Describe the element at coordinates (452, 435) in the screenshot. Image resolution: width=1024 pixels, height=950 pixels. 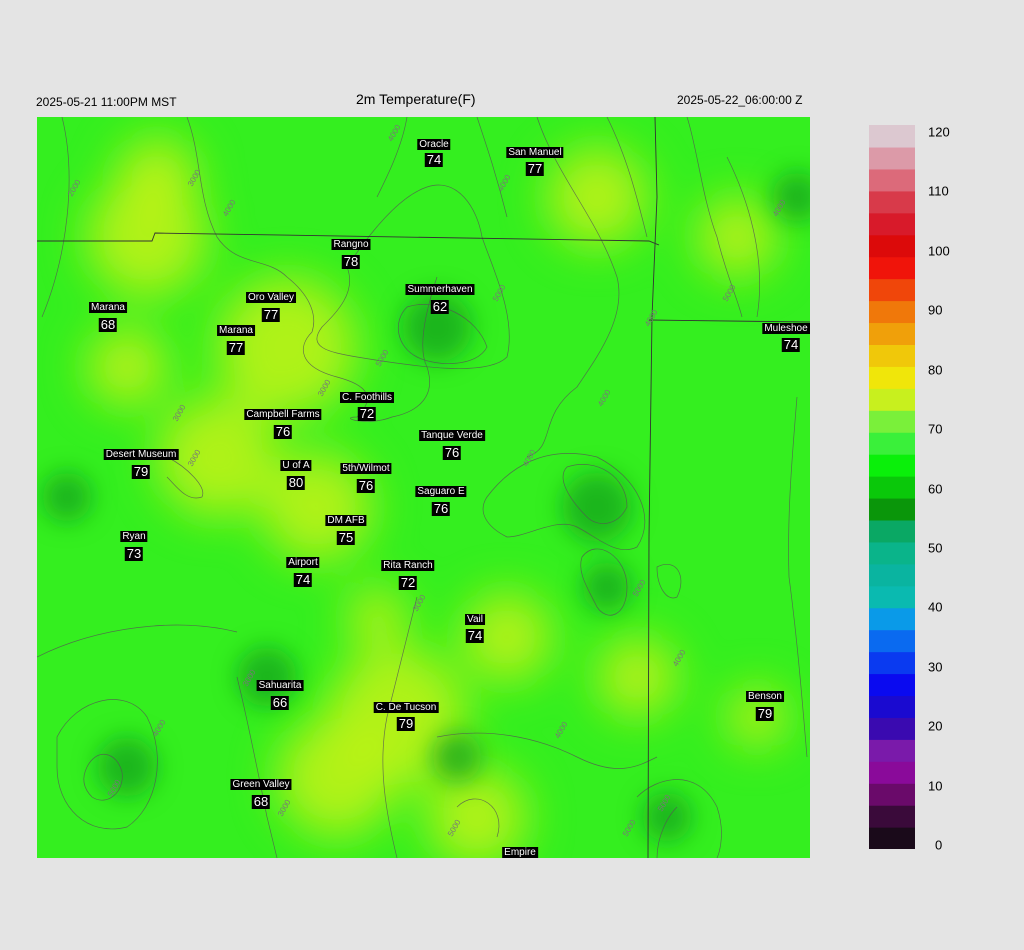
I see `station-name: Tanque Verde` at that location.